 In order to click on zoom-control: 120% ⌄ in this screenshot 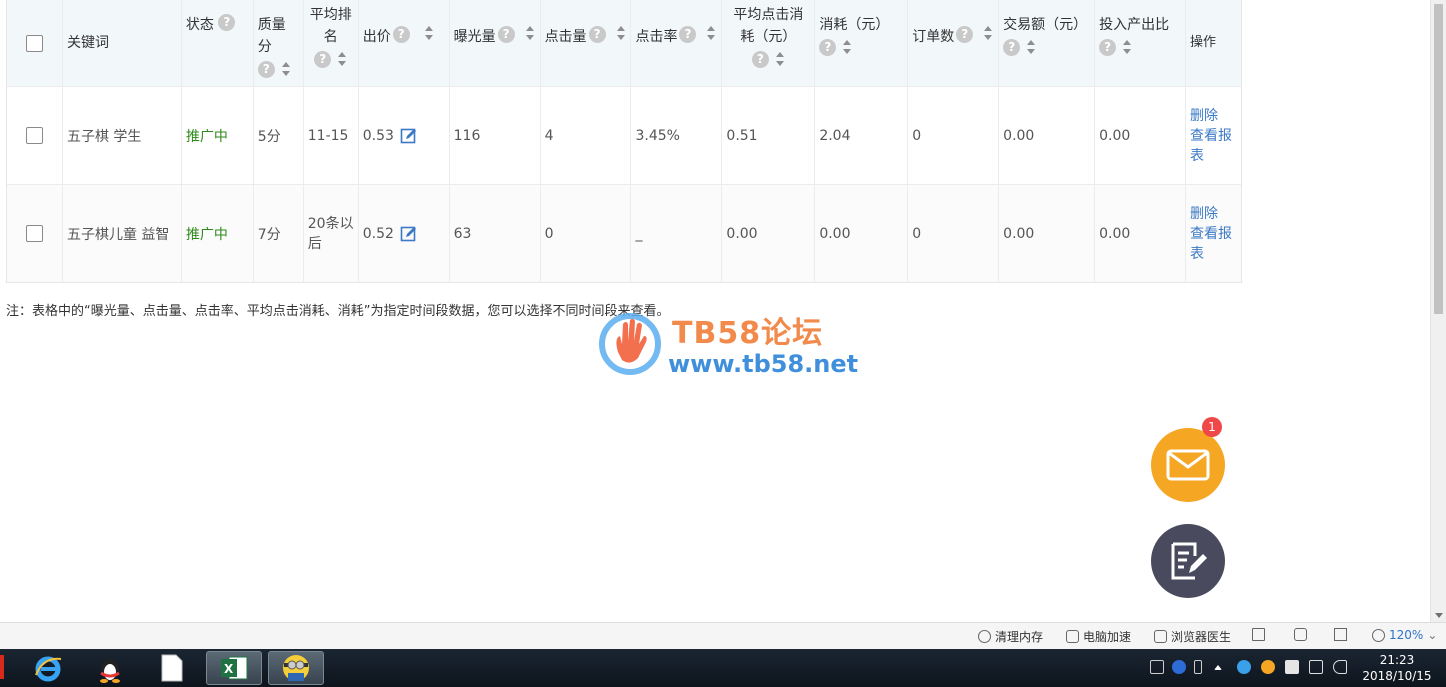, I will do `click(1404, 635)`.